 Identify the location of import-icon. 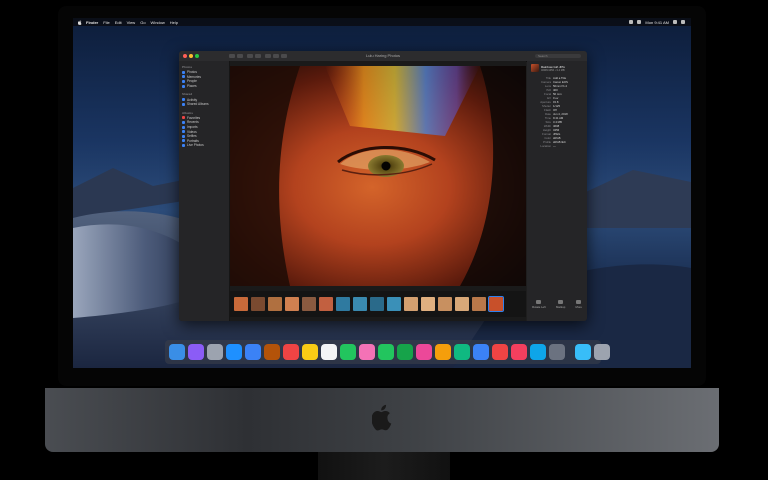
(183, 127).